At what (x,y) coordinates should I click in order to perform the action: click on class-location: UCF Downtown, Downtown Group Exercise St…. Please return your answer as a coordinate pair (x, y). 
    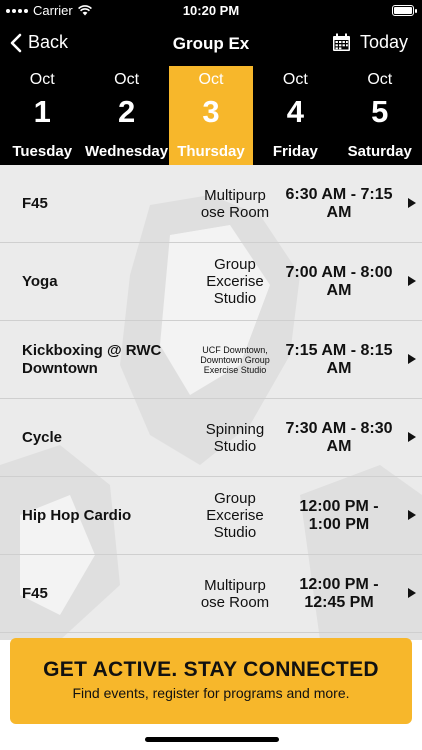
    Looking at the image, I should click on (235, 359).